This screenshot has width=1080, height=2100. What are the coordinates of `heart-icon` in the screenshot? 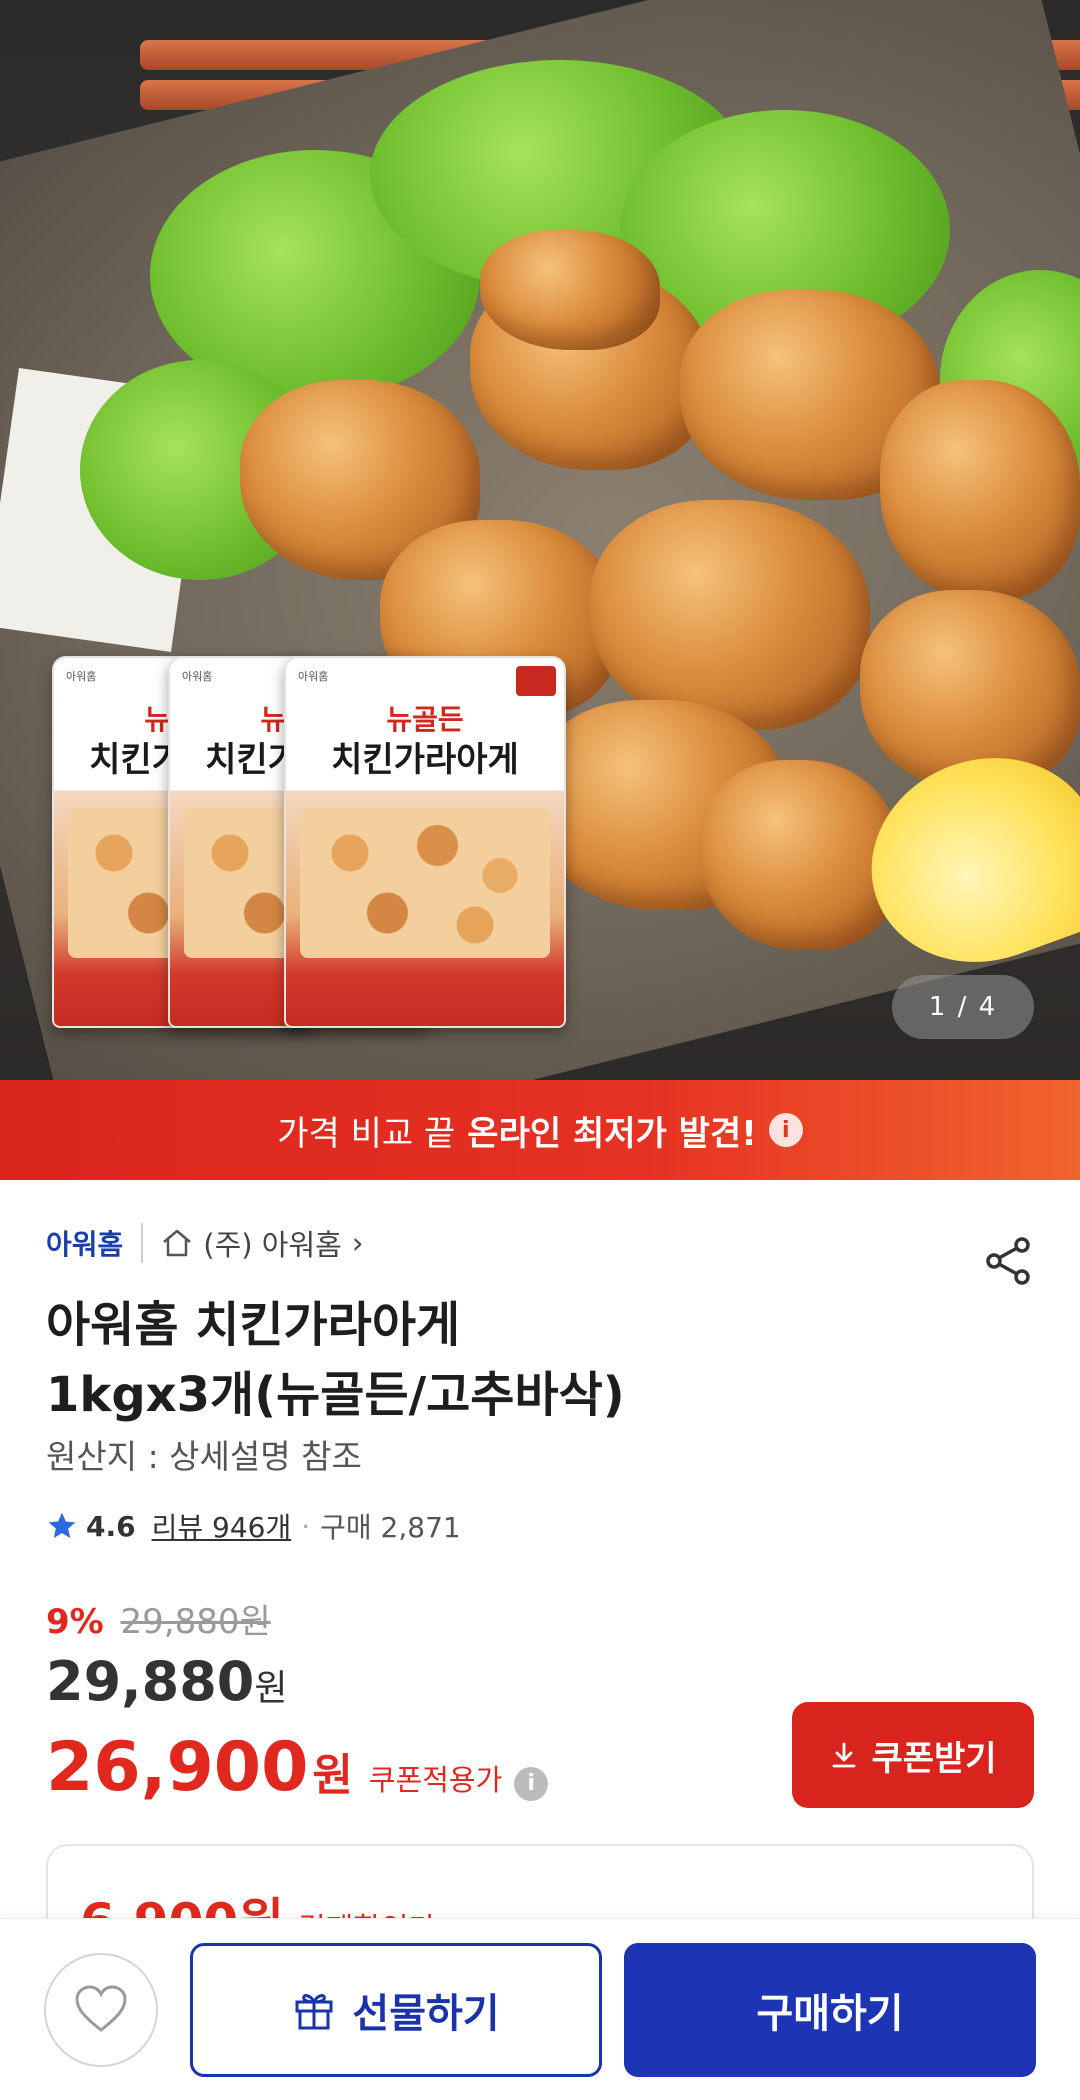 It's located at (101, 2008).